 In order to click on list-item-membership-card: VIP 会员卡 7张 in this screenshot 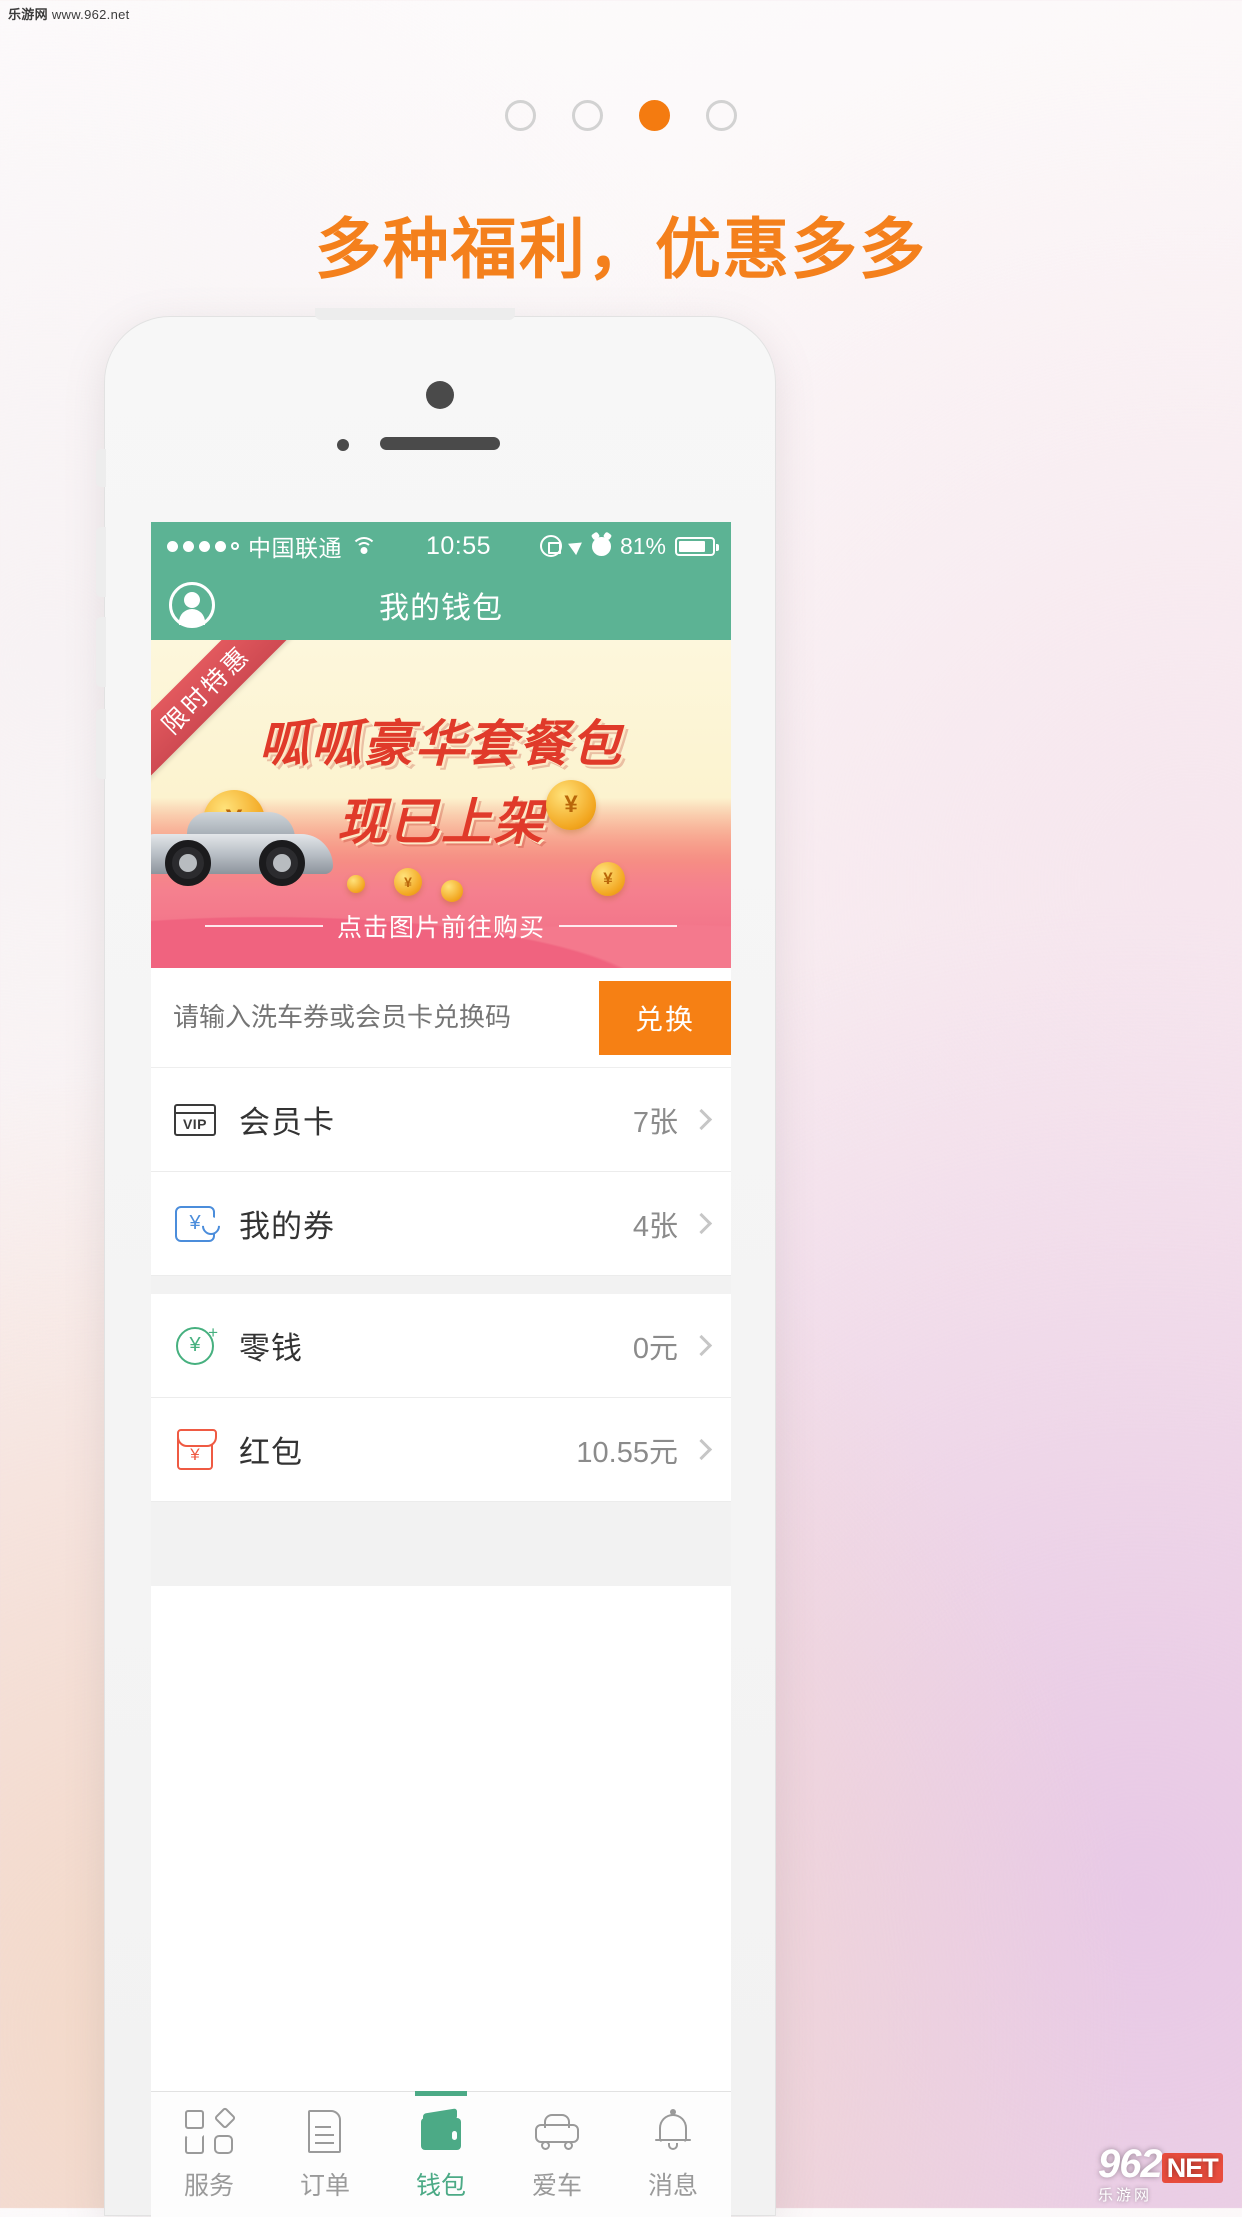, I will do `click(441, 1120)`.